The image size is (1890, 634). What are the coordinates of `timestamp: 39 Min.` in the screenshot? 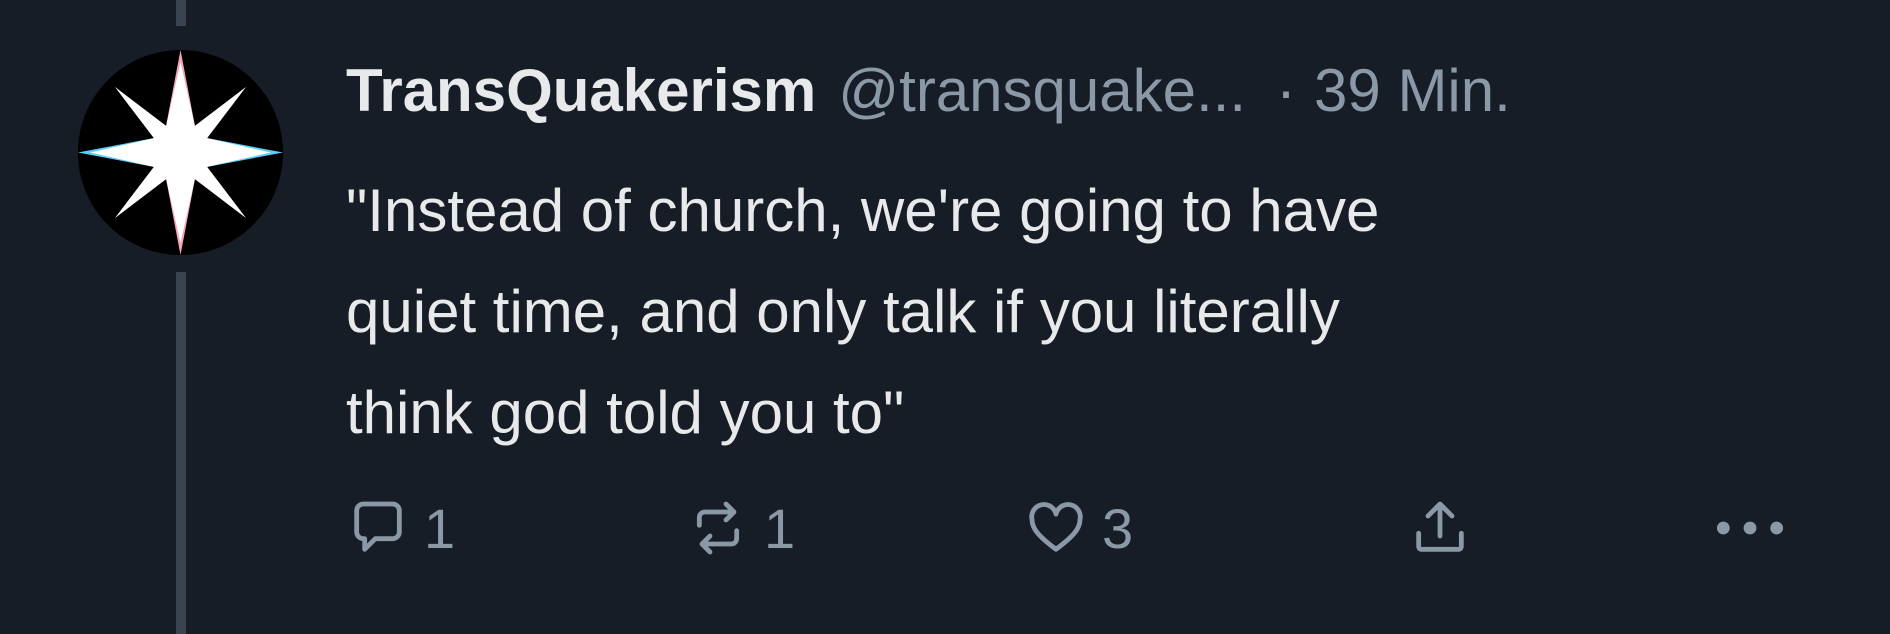 It's located at (1412, 90).